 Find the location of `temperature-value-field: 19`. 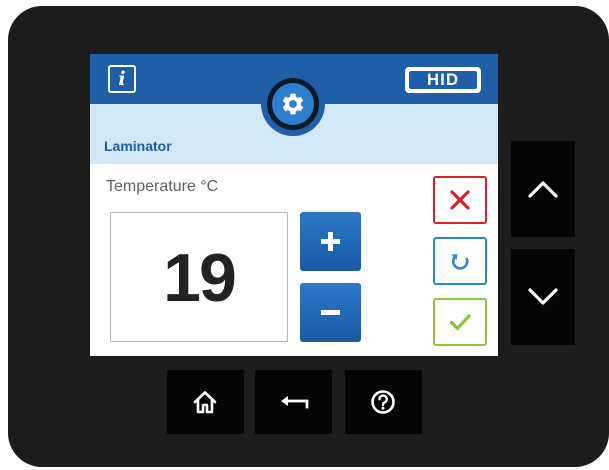

temperature-value-field: 19 is located at coordinates (199, 277).